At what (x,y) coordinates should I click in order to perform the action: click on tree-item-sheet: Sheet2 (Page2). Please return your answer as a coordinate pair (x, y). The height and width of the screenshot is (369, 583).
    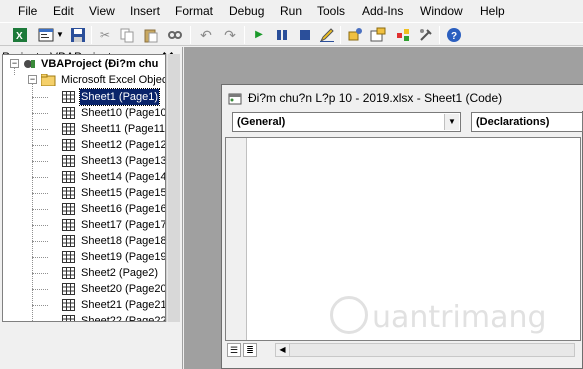
    Looking at the image, I should click on (84, 273).